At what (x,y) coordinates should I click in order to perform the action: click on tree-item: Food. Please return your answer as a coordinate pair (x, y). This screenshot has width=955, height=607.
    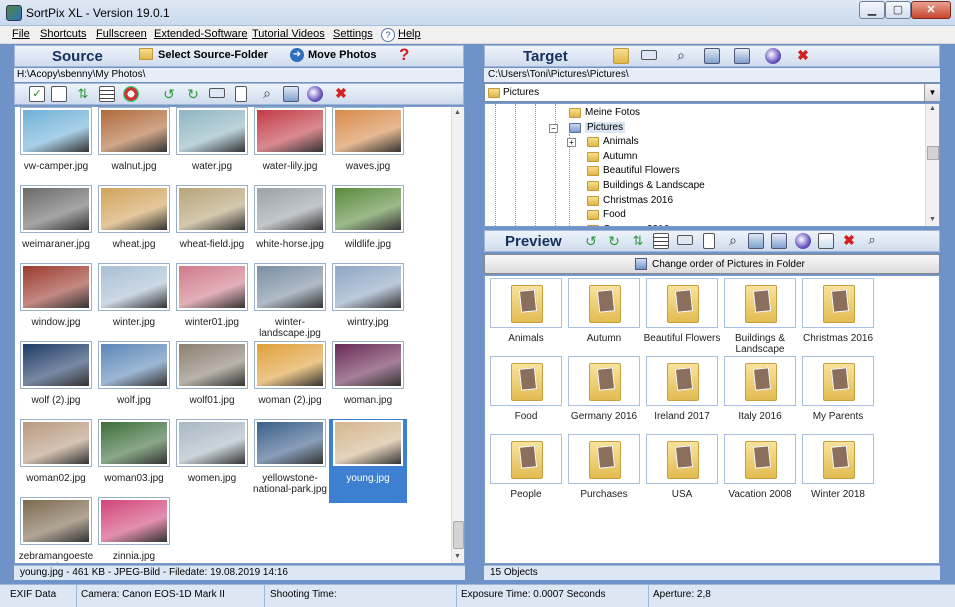
    Looking at the image, I should click on (614, 214).